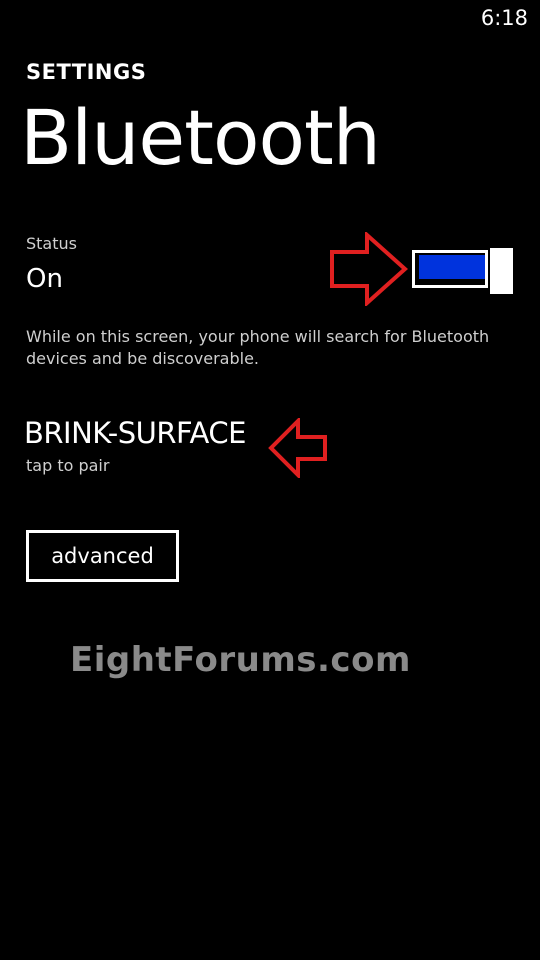 This screenshot has height=960, width=540. Describe the element at coordinates (200, 137) in the screenshot. I see `page-title: Bluetooth` at that location.